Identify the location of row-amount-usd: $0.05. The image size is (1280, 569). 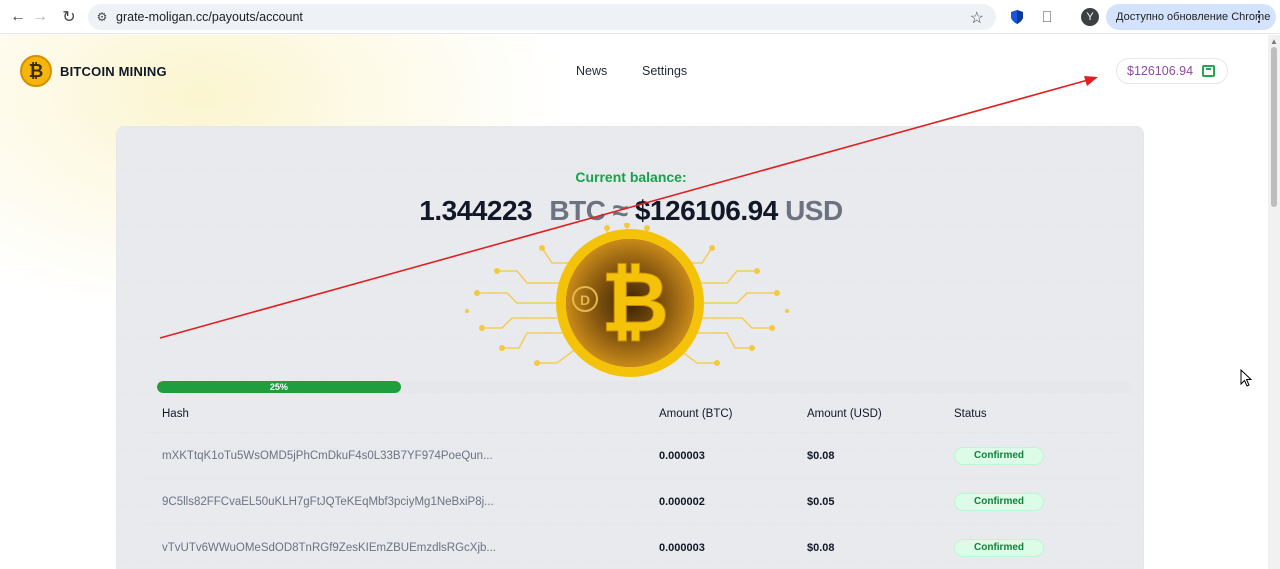
(821, 501).